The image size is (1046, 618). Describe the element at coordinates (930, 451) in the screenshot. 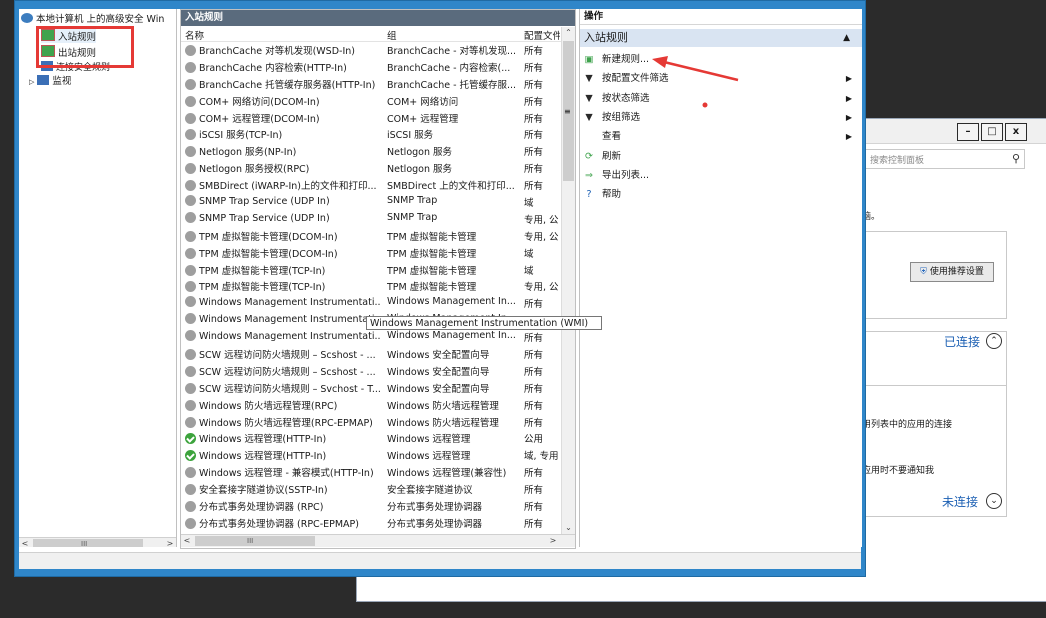

I see `cp-connected-body` at that location.